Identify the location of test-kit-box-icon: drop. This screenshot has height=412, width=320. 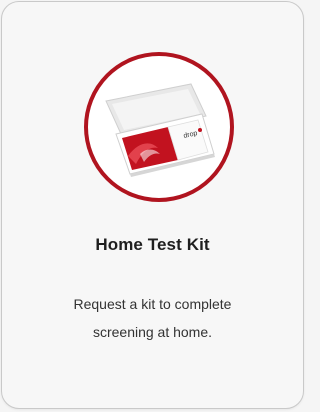
(160, 130).